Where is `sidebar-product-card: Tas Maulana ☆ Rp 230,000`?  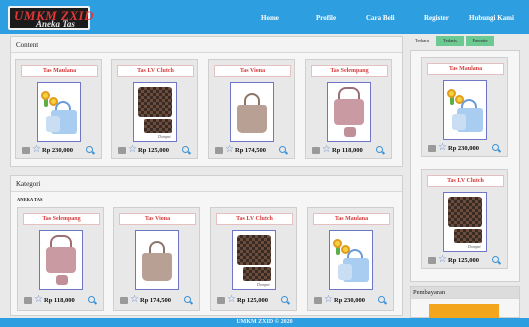 sidebar-product-card: Tas Maulana ☆ Rp 230,000 is located at coordinates (464, 107).